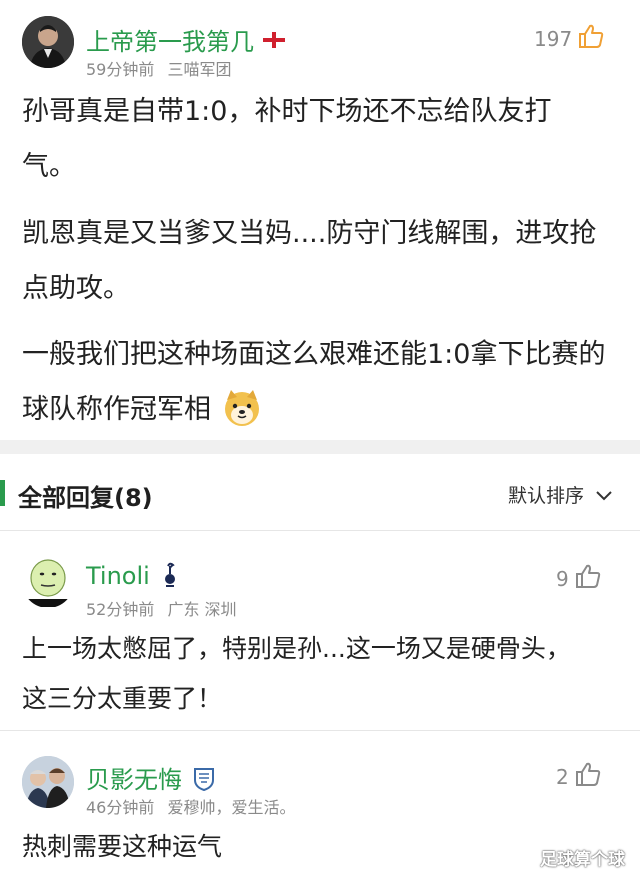  I want to click on comment-paragraph-3: 一般我们把这种场面这么艰难还能1:0拿下比赛的球队称作冠军相, so click(317, 382).